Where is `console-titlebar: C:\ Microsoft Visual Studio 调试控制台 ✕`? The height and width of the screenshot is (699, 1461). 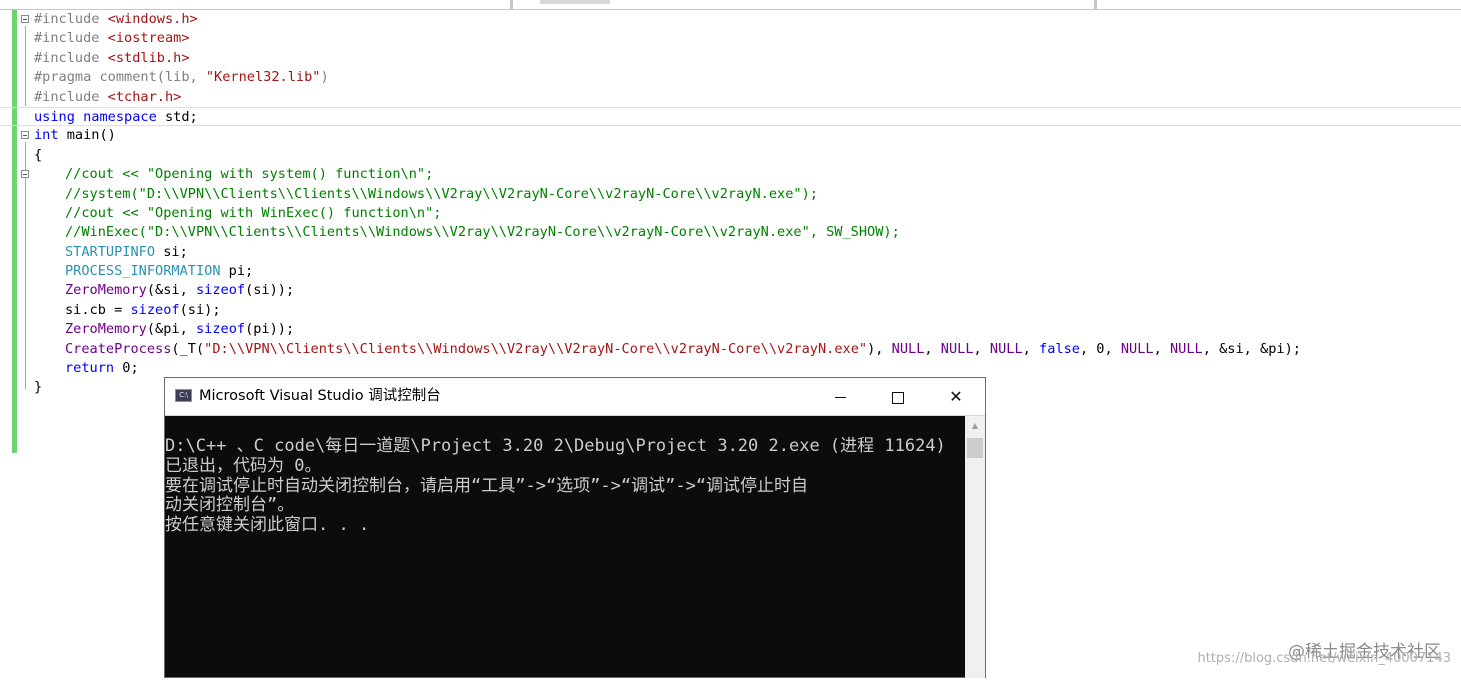 console-titlebar: C:\ Microsoft Visual Studio 调试控制台 ✕ is located at coordinates (575, 397).